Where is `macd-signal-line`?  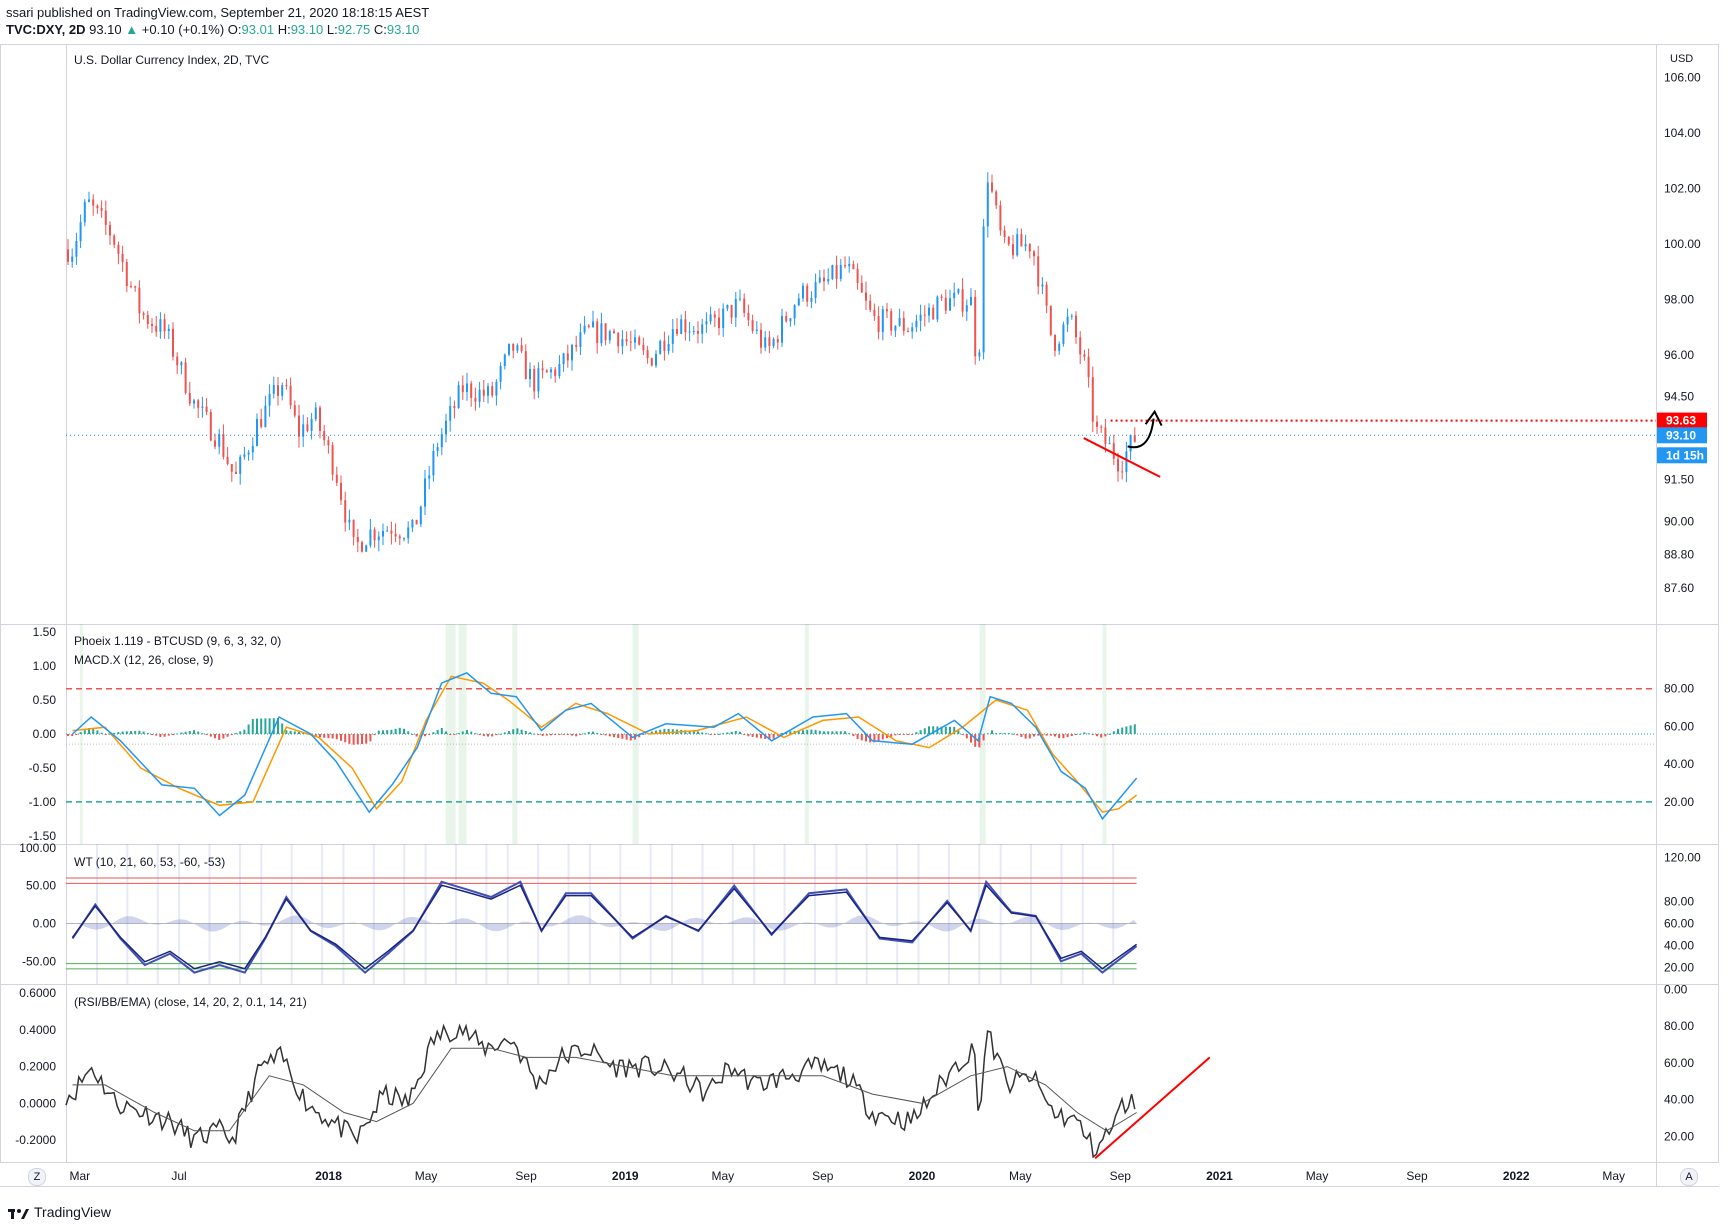
macd-signal-line is located at coordinates (605, 744).